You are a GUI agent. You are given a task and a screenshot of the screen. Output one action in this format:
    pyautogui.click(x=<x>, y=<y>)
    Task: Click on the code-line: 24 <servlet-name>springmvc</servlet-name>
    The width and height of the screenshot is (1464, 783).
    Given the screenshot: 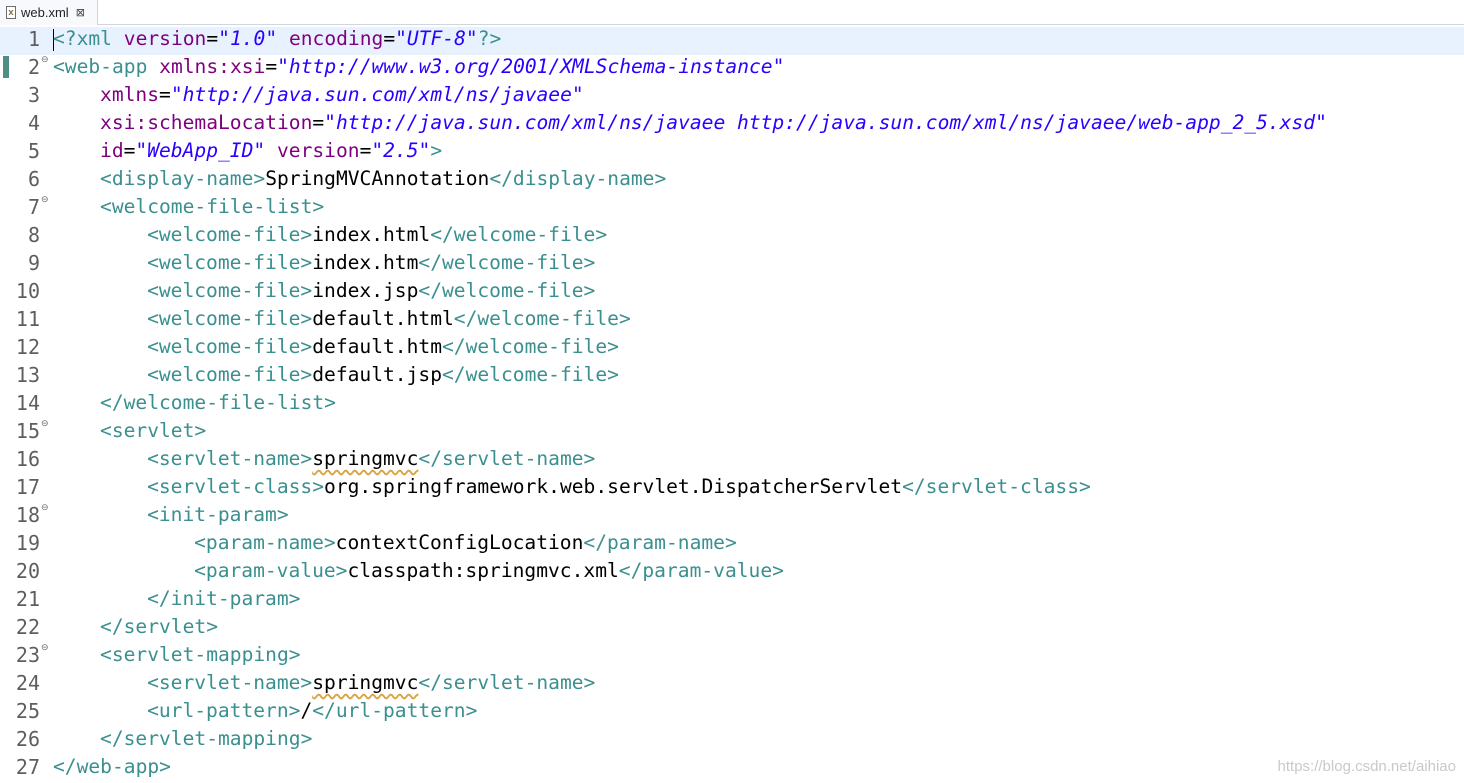 What is the action you would take?
    pyautogui.click(x=732, y=685)
    